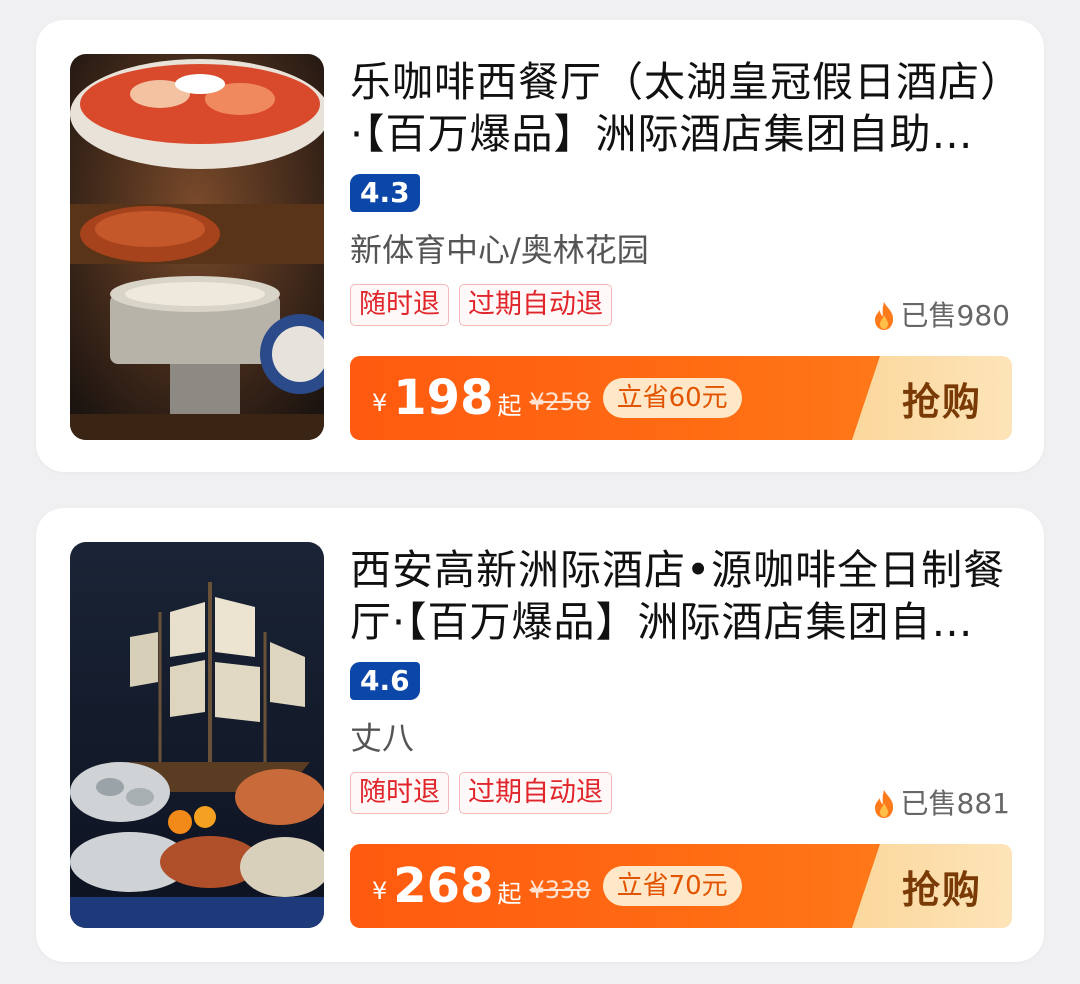  I want to click on buffet-food-photo, so click(197, 247).